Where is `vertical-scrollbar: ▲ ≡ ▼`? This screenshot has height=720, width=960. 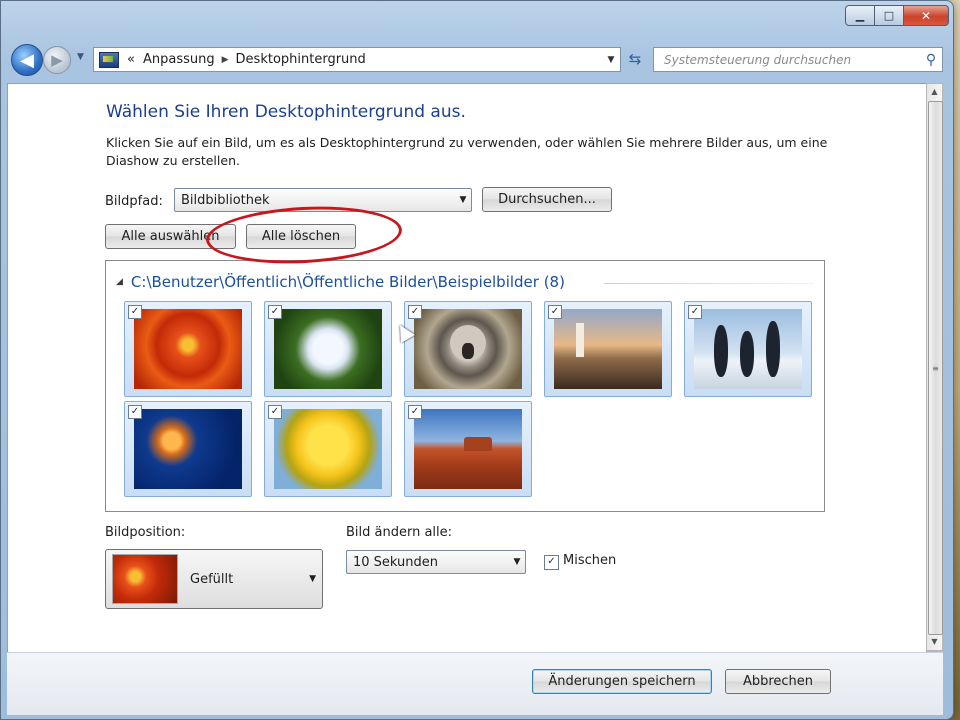 vertical-scrollbar: ▲ ≡ ▼ is located at coordinates (934, 367).